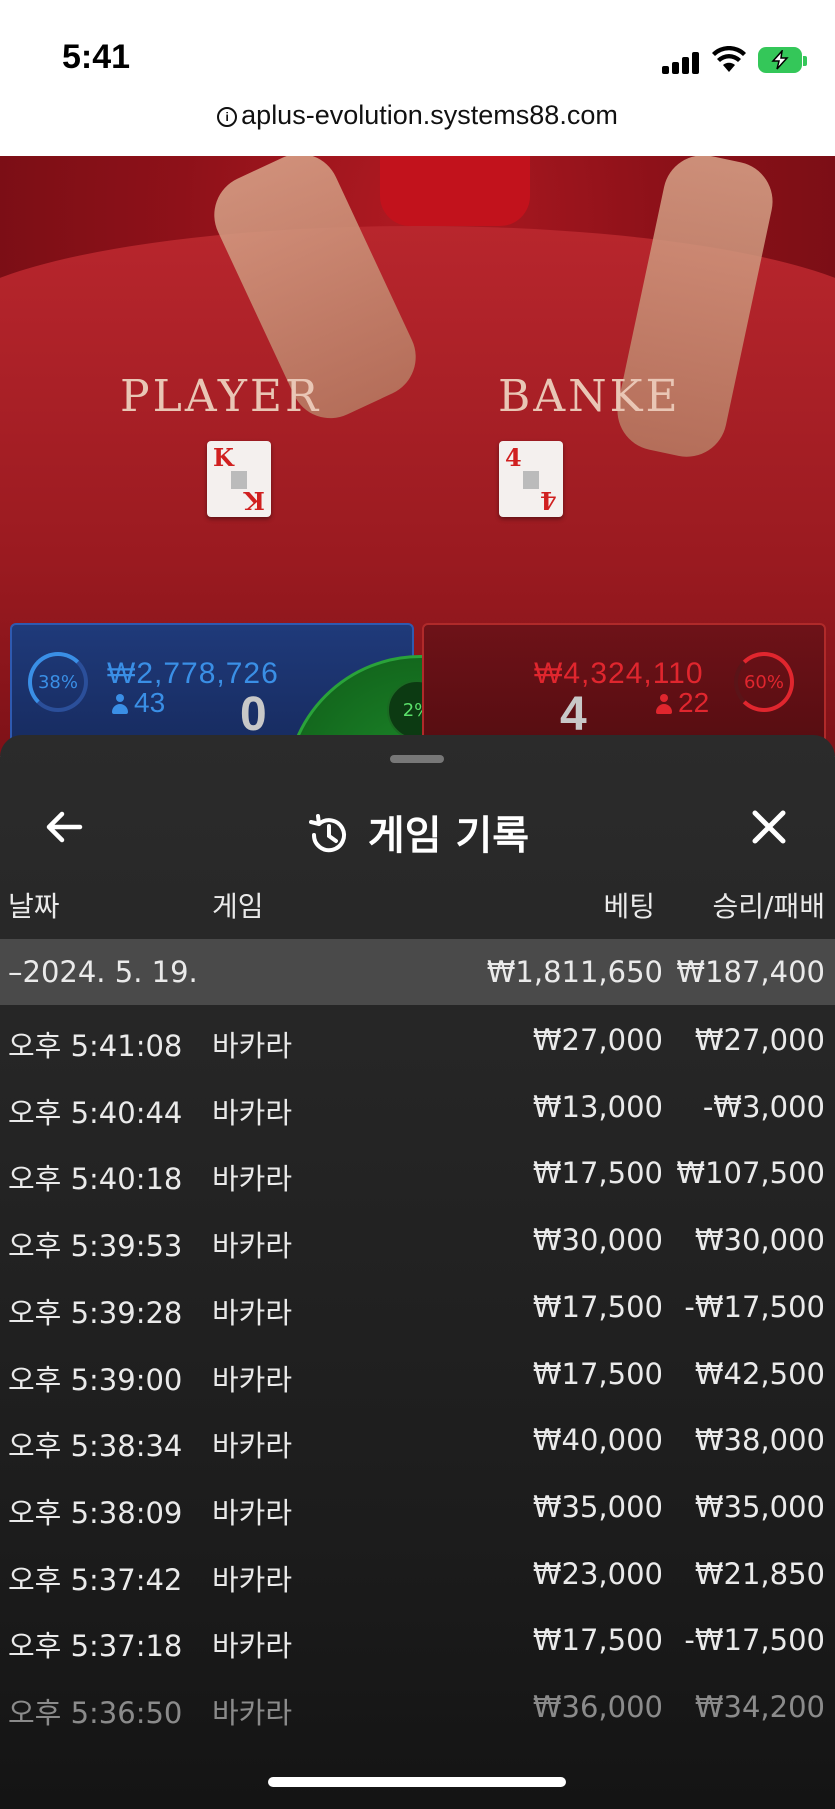 Image resolution: width=835 pixels, height=1809 pixels. I want to click on date-group-win-total: ₩187,400, so click(750, 972).